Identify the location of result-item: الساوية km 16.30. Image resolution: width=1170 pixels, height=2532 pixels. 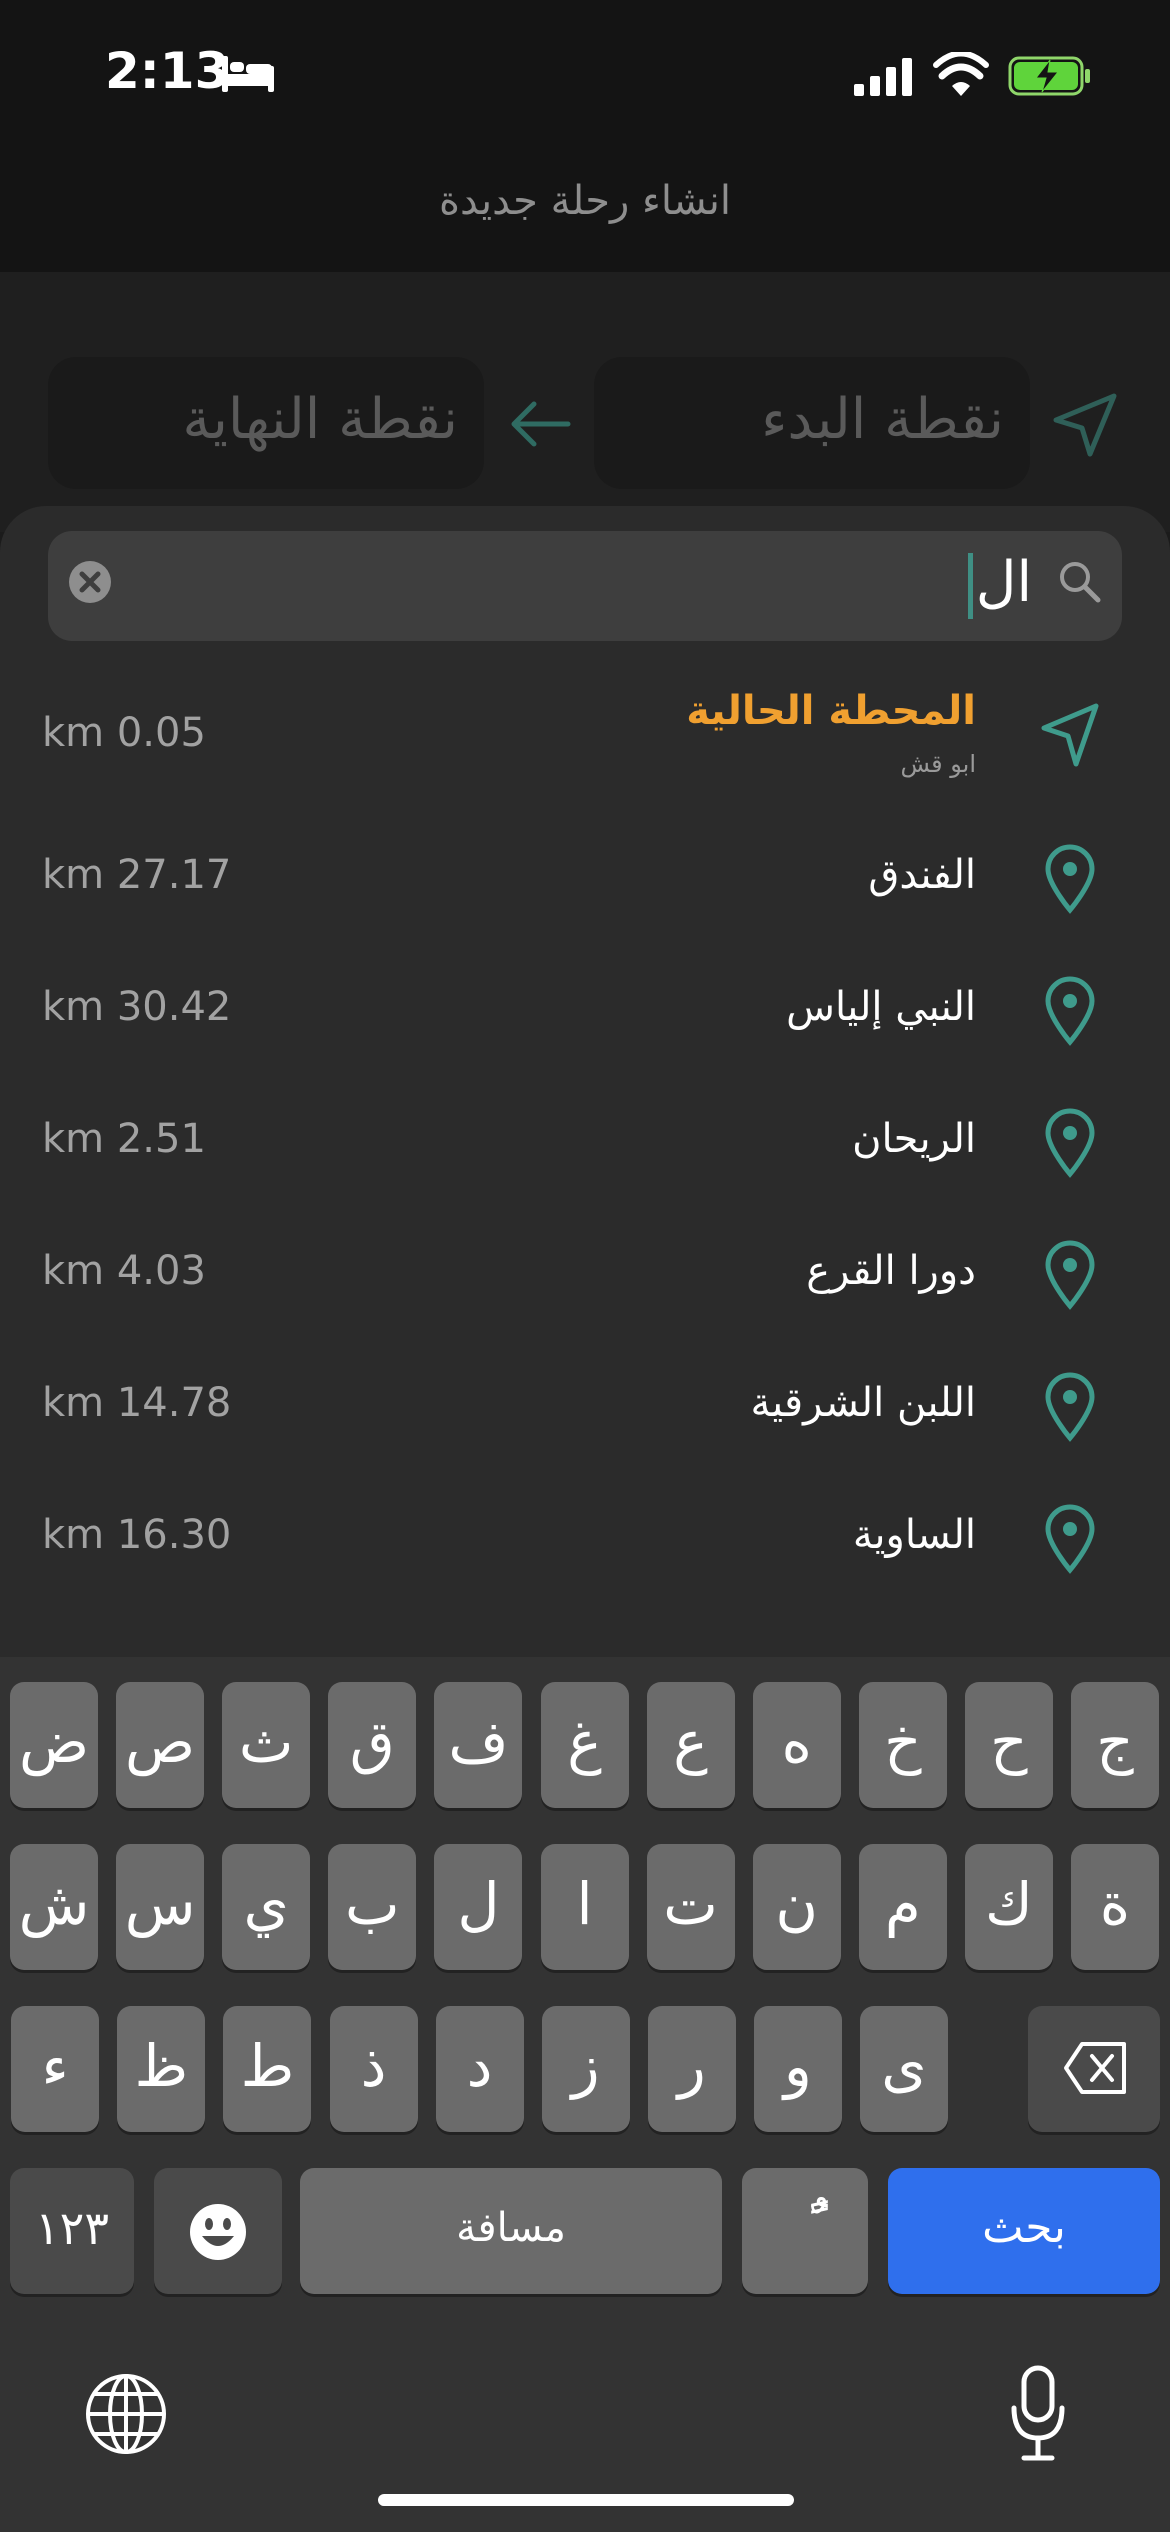
(585, 1534).